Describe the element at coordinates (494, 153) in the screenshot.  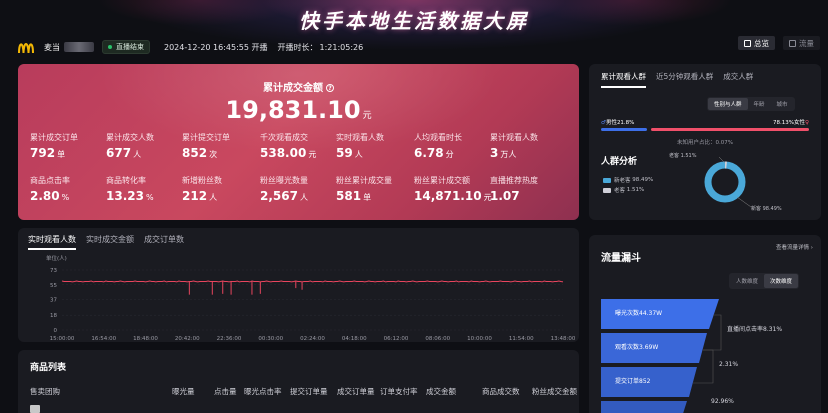
I see `metric-number: 3` at that location.